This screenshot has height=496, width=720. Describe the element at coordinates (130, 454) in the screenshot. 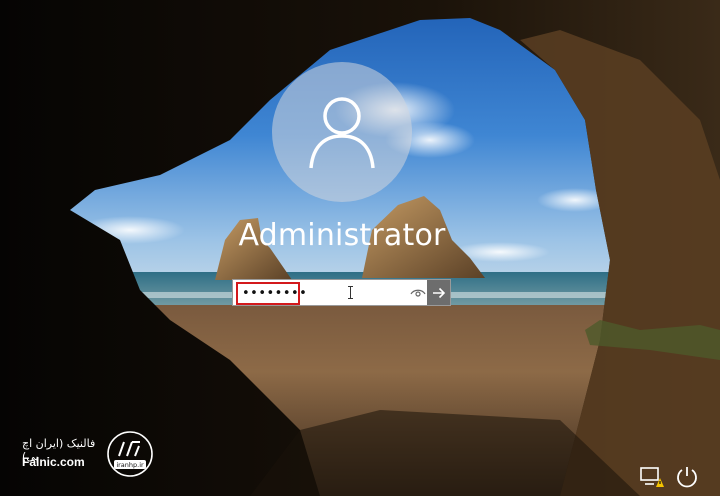

I see `hp-logo-icon: iranhp.ir` at that location.